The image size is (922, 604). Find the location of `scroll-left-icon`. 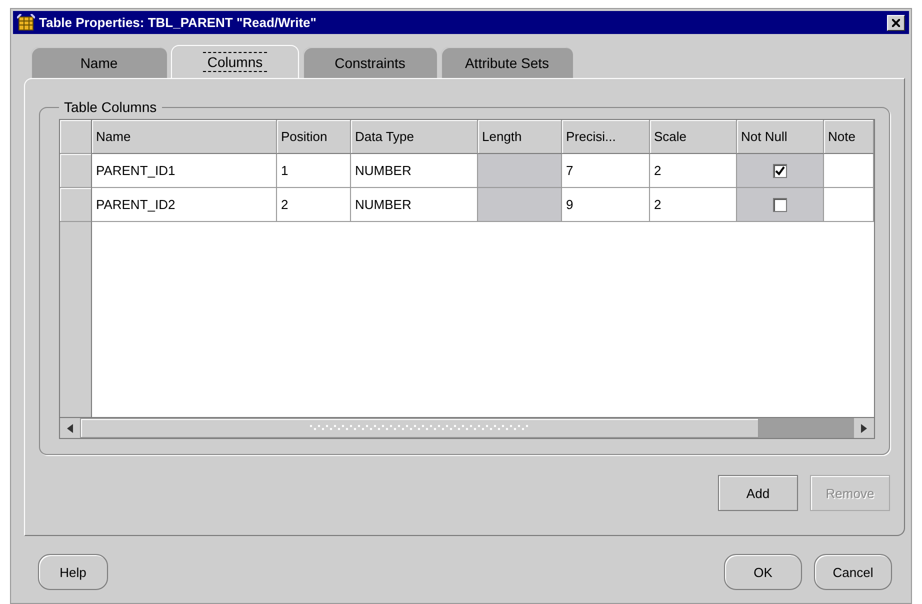

scroll-left-icon is located at coordinates (70, 428).